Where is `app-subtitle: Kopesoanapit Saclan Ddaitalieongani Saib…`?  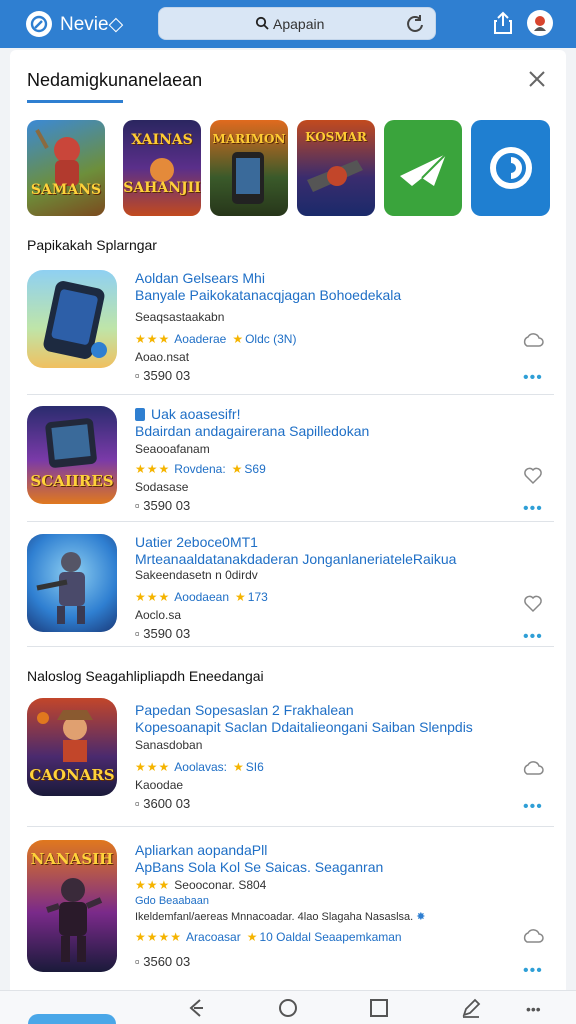 app-subtitle: Kopesoanapit Saclan Ddaitalieongani Saib… is located at coordinates (304, 727).